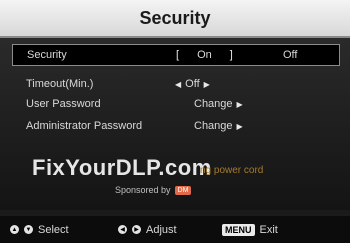 This screenshot has height=243, width=350. What do you see at coordinates (161, 229) in the screenshot?
I see `adjust-label: Adjust` at bounding box center [161, 229].